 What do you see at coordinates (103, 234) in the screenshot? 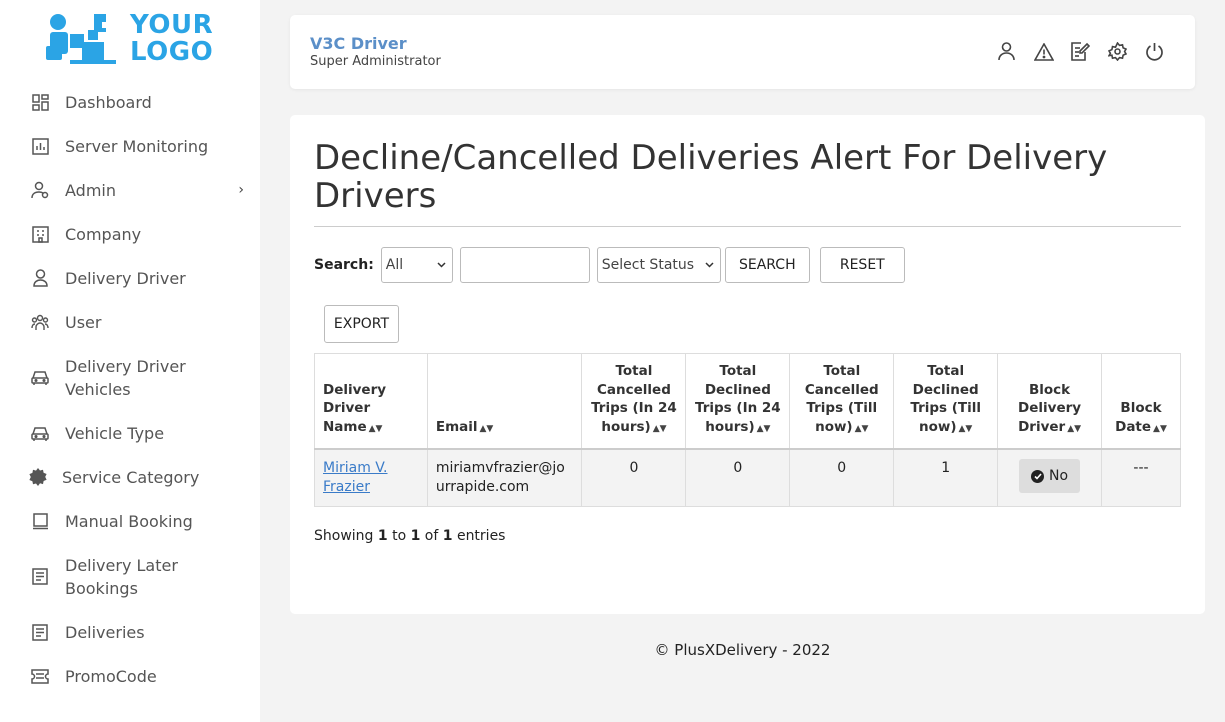
I see `sidebar-item-label: Company` at bounding box center [103, 234].